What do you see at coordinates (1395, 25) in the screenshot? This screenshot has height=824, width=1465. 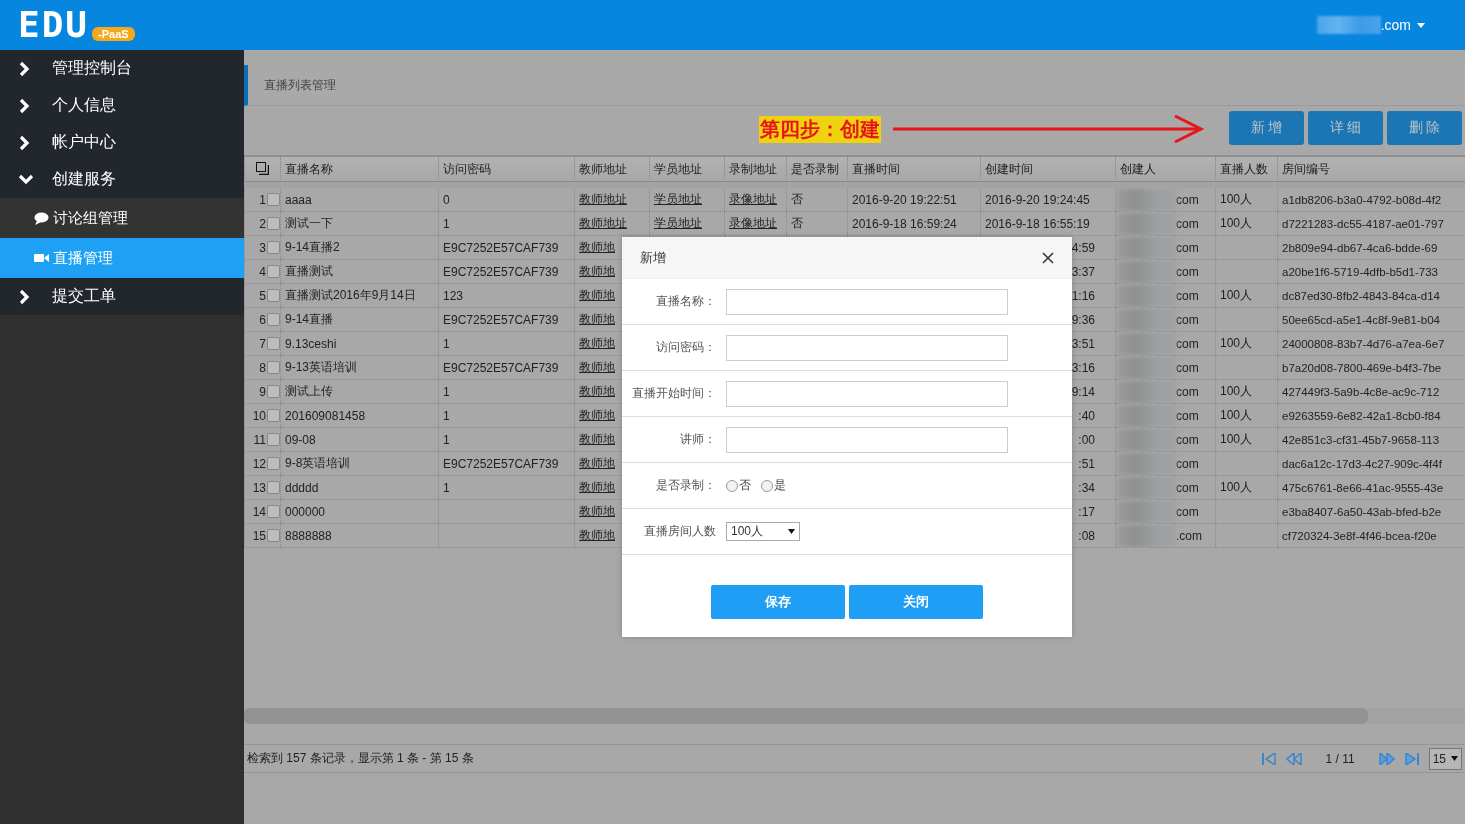 I see `user-menu: .com` at bounding box center [1395, 25].